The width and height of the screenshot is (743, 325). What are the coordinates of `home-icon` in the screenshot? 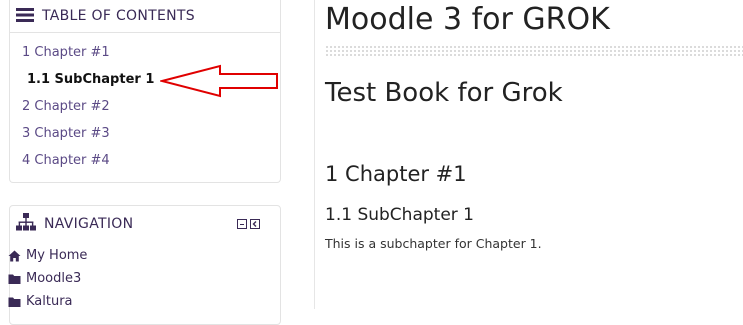 It's located at (14, 256).